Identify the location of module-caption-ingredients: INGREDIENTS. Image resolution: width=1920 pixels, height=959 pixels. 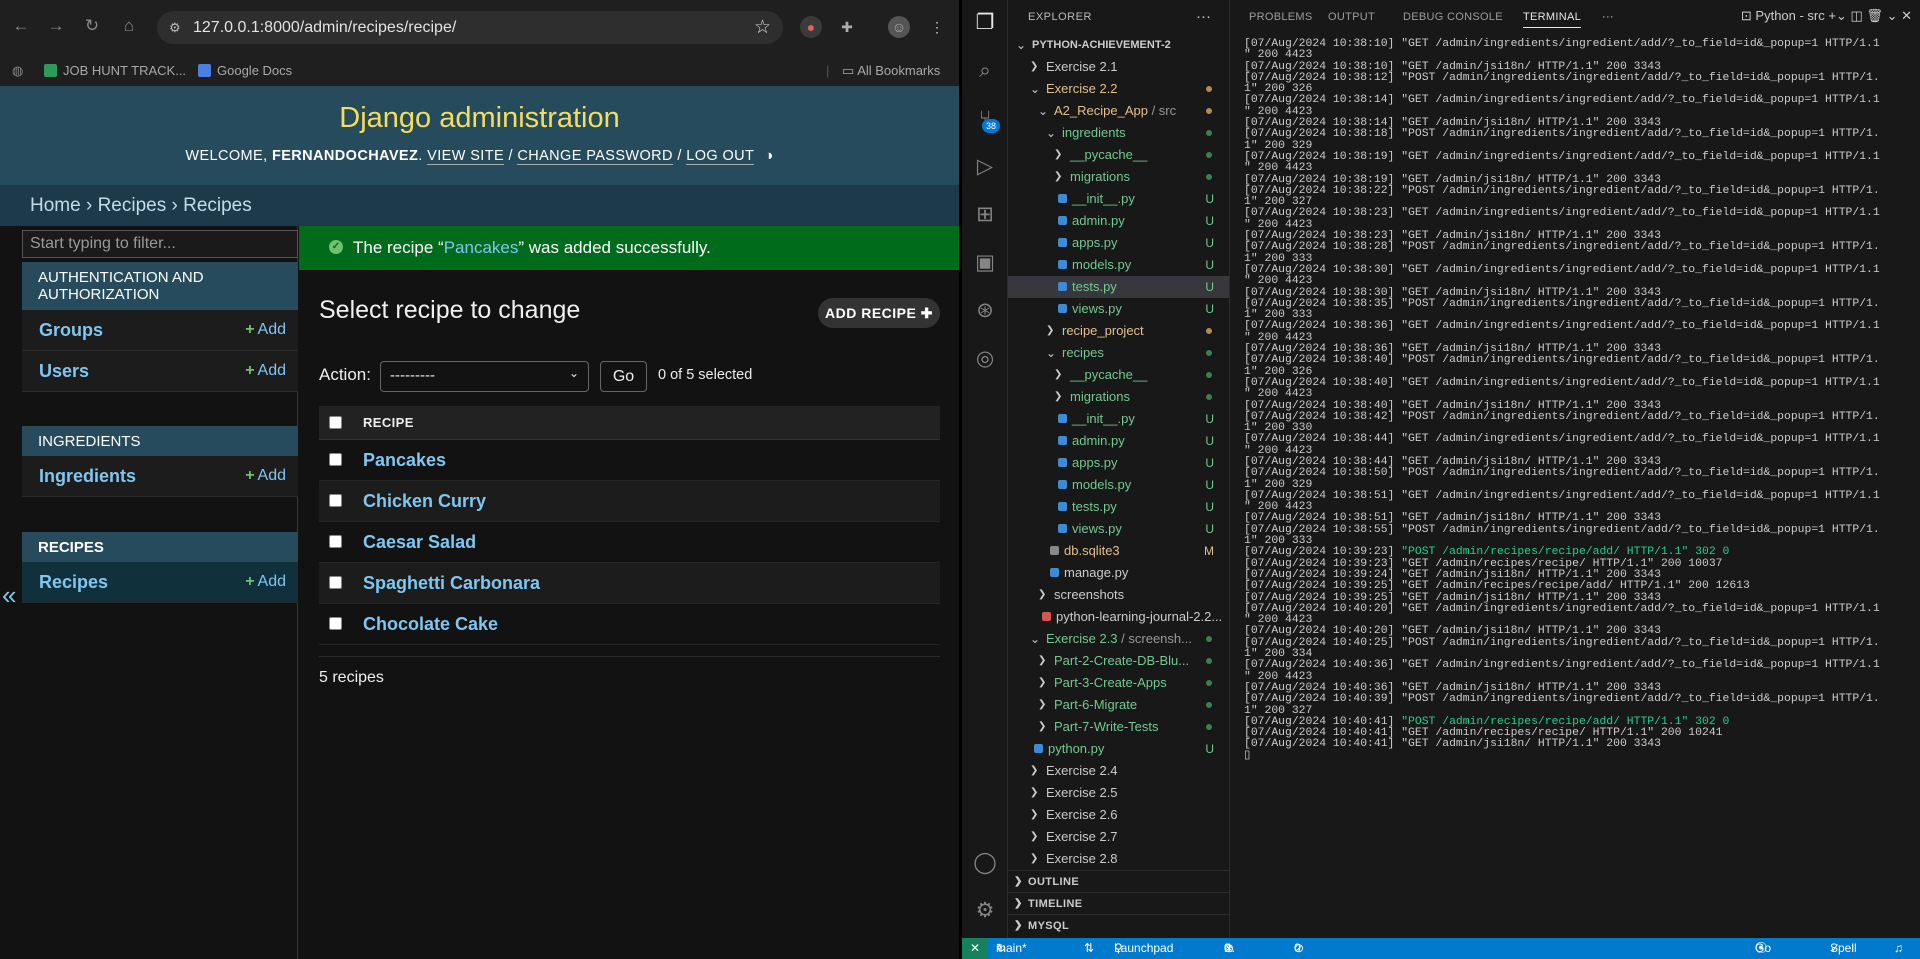
(160, 441).